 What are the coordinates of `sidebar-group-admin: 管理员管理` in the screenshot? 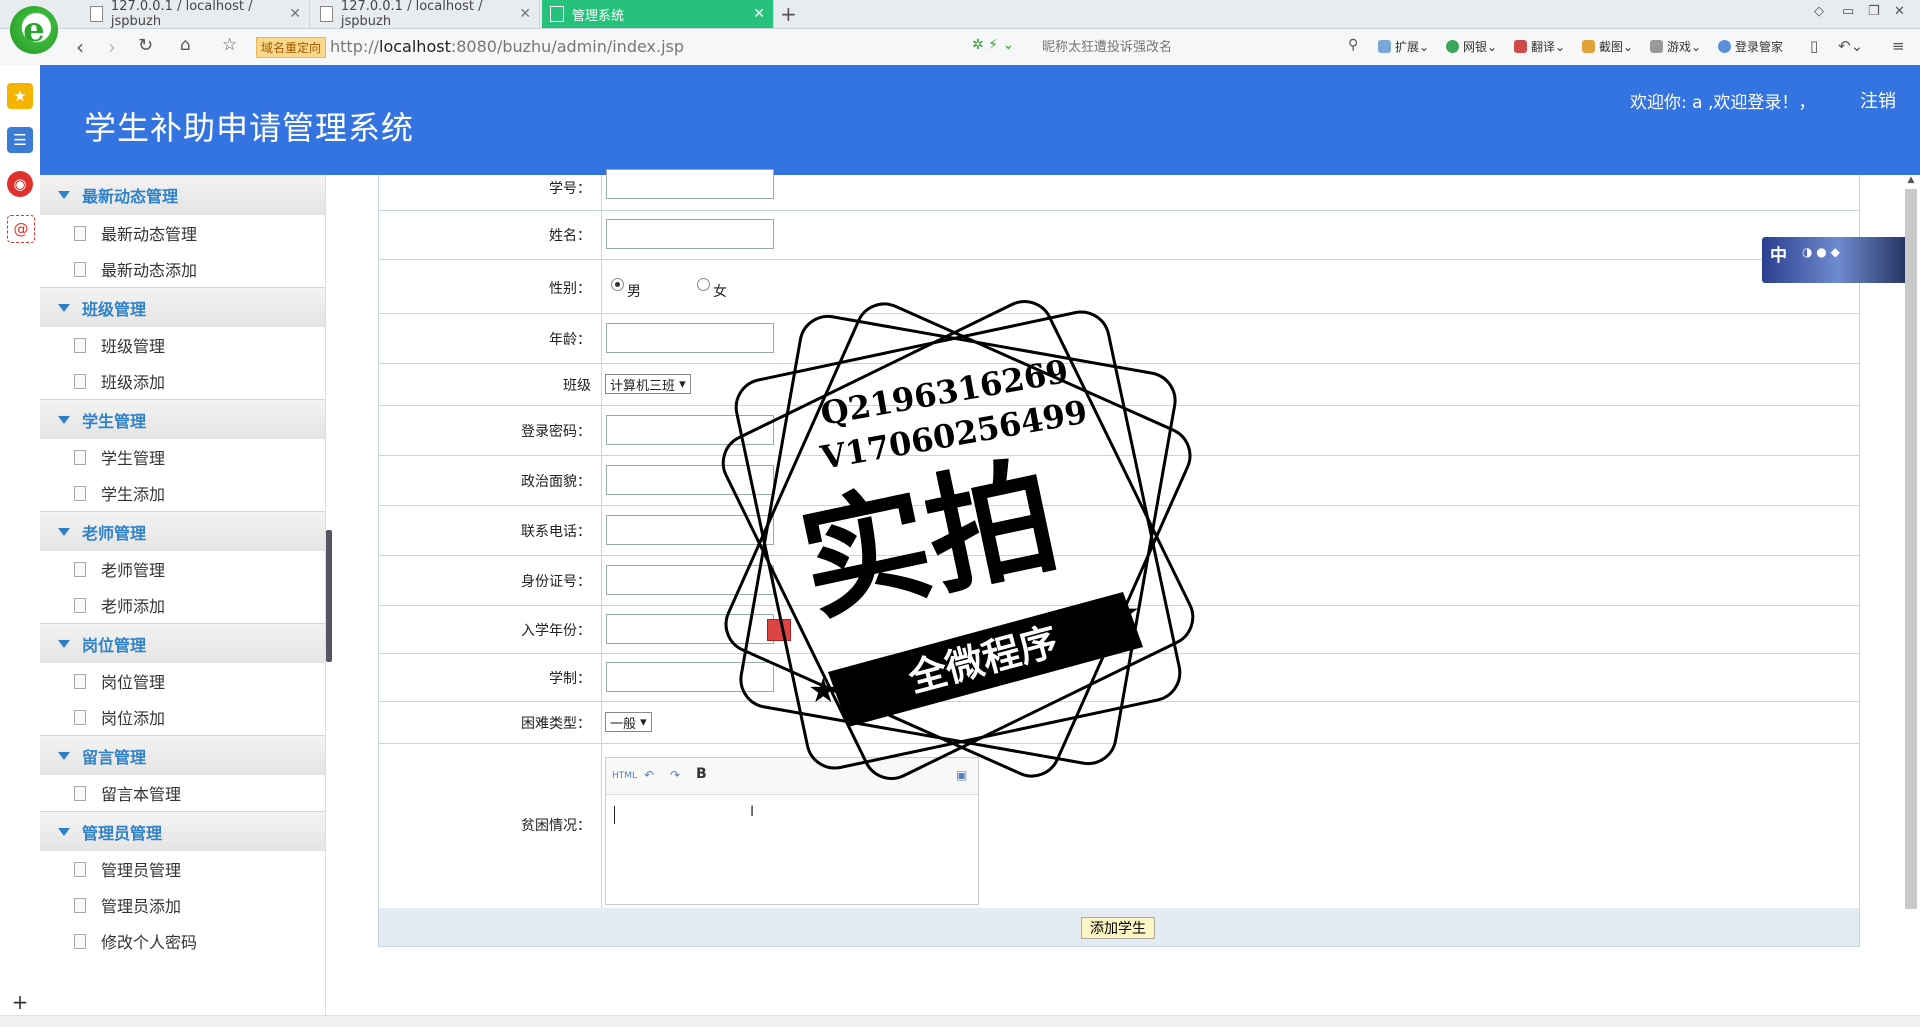 It's located at (182, 831).